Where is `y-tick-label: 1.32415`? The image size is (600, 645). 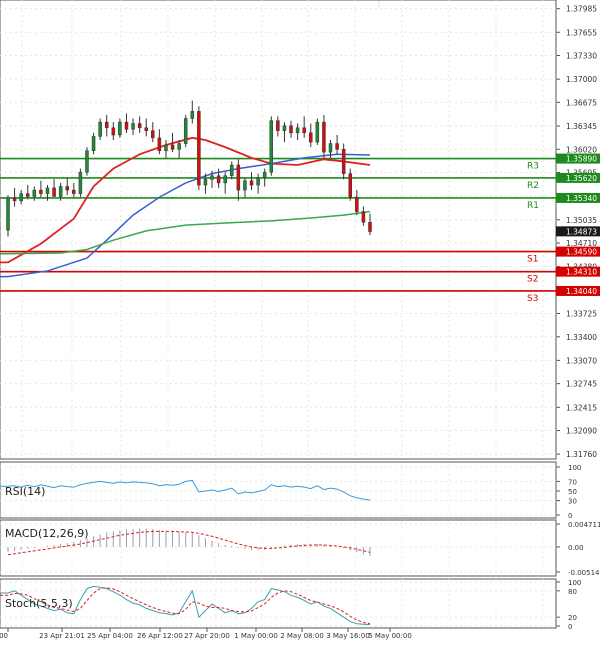
y-tick-label: 1.32415 is located at coordinates (581, 407).